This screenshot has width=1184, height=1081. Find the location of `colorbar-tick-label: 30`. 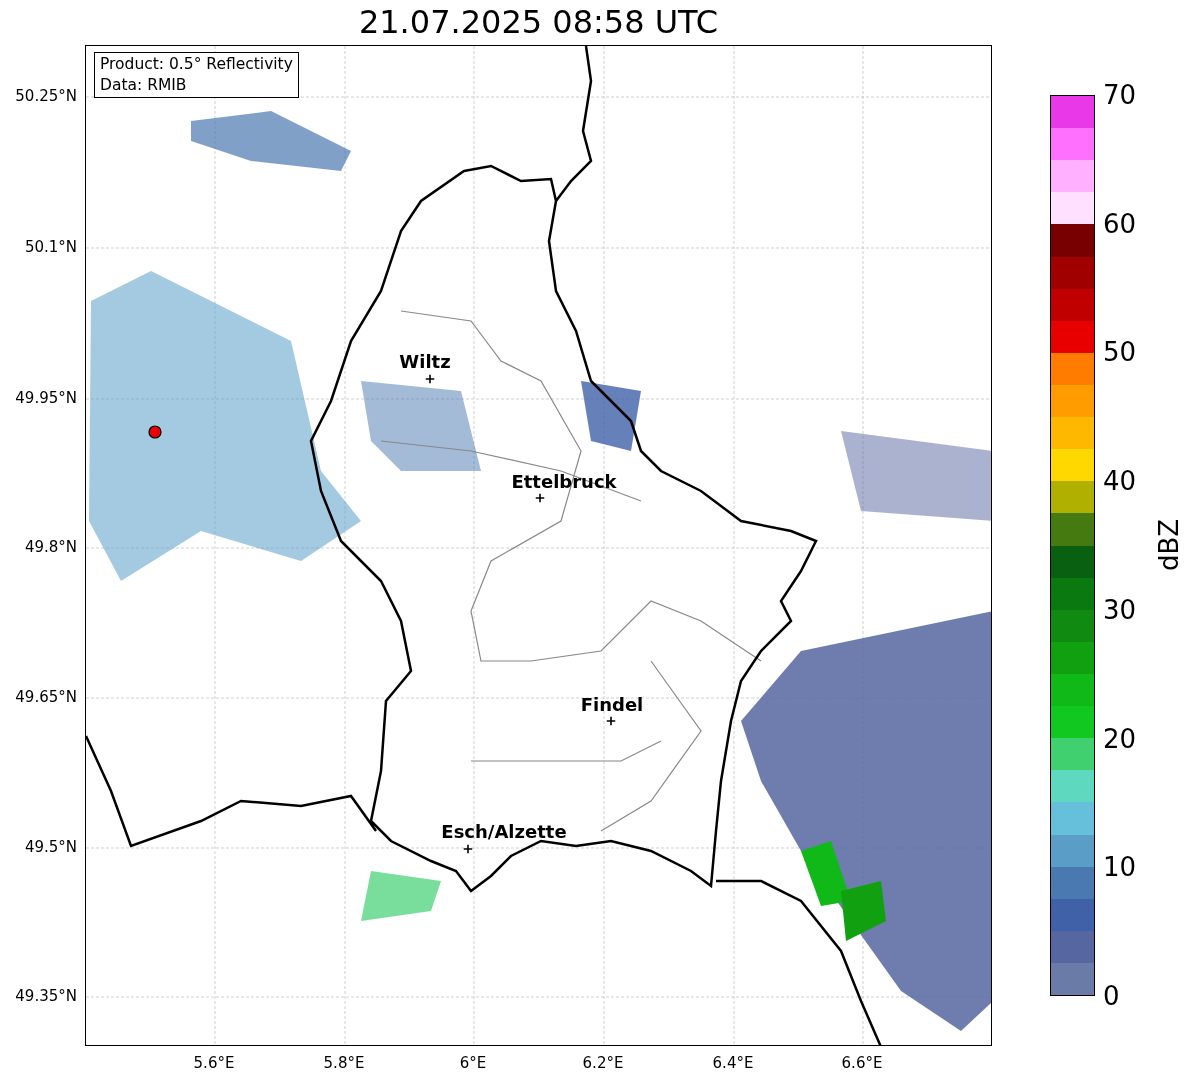

colorbar-tick-label: 30 is located at coordinates (1120, 609).